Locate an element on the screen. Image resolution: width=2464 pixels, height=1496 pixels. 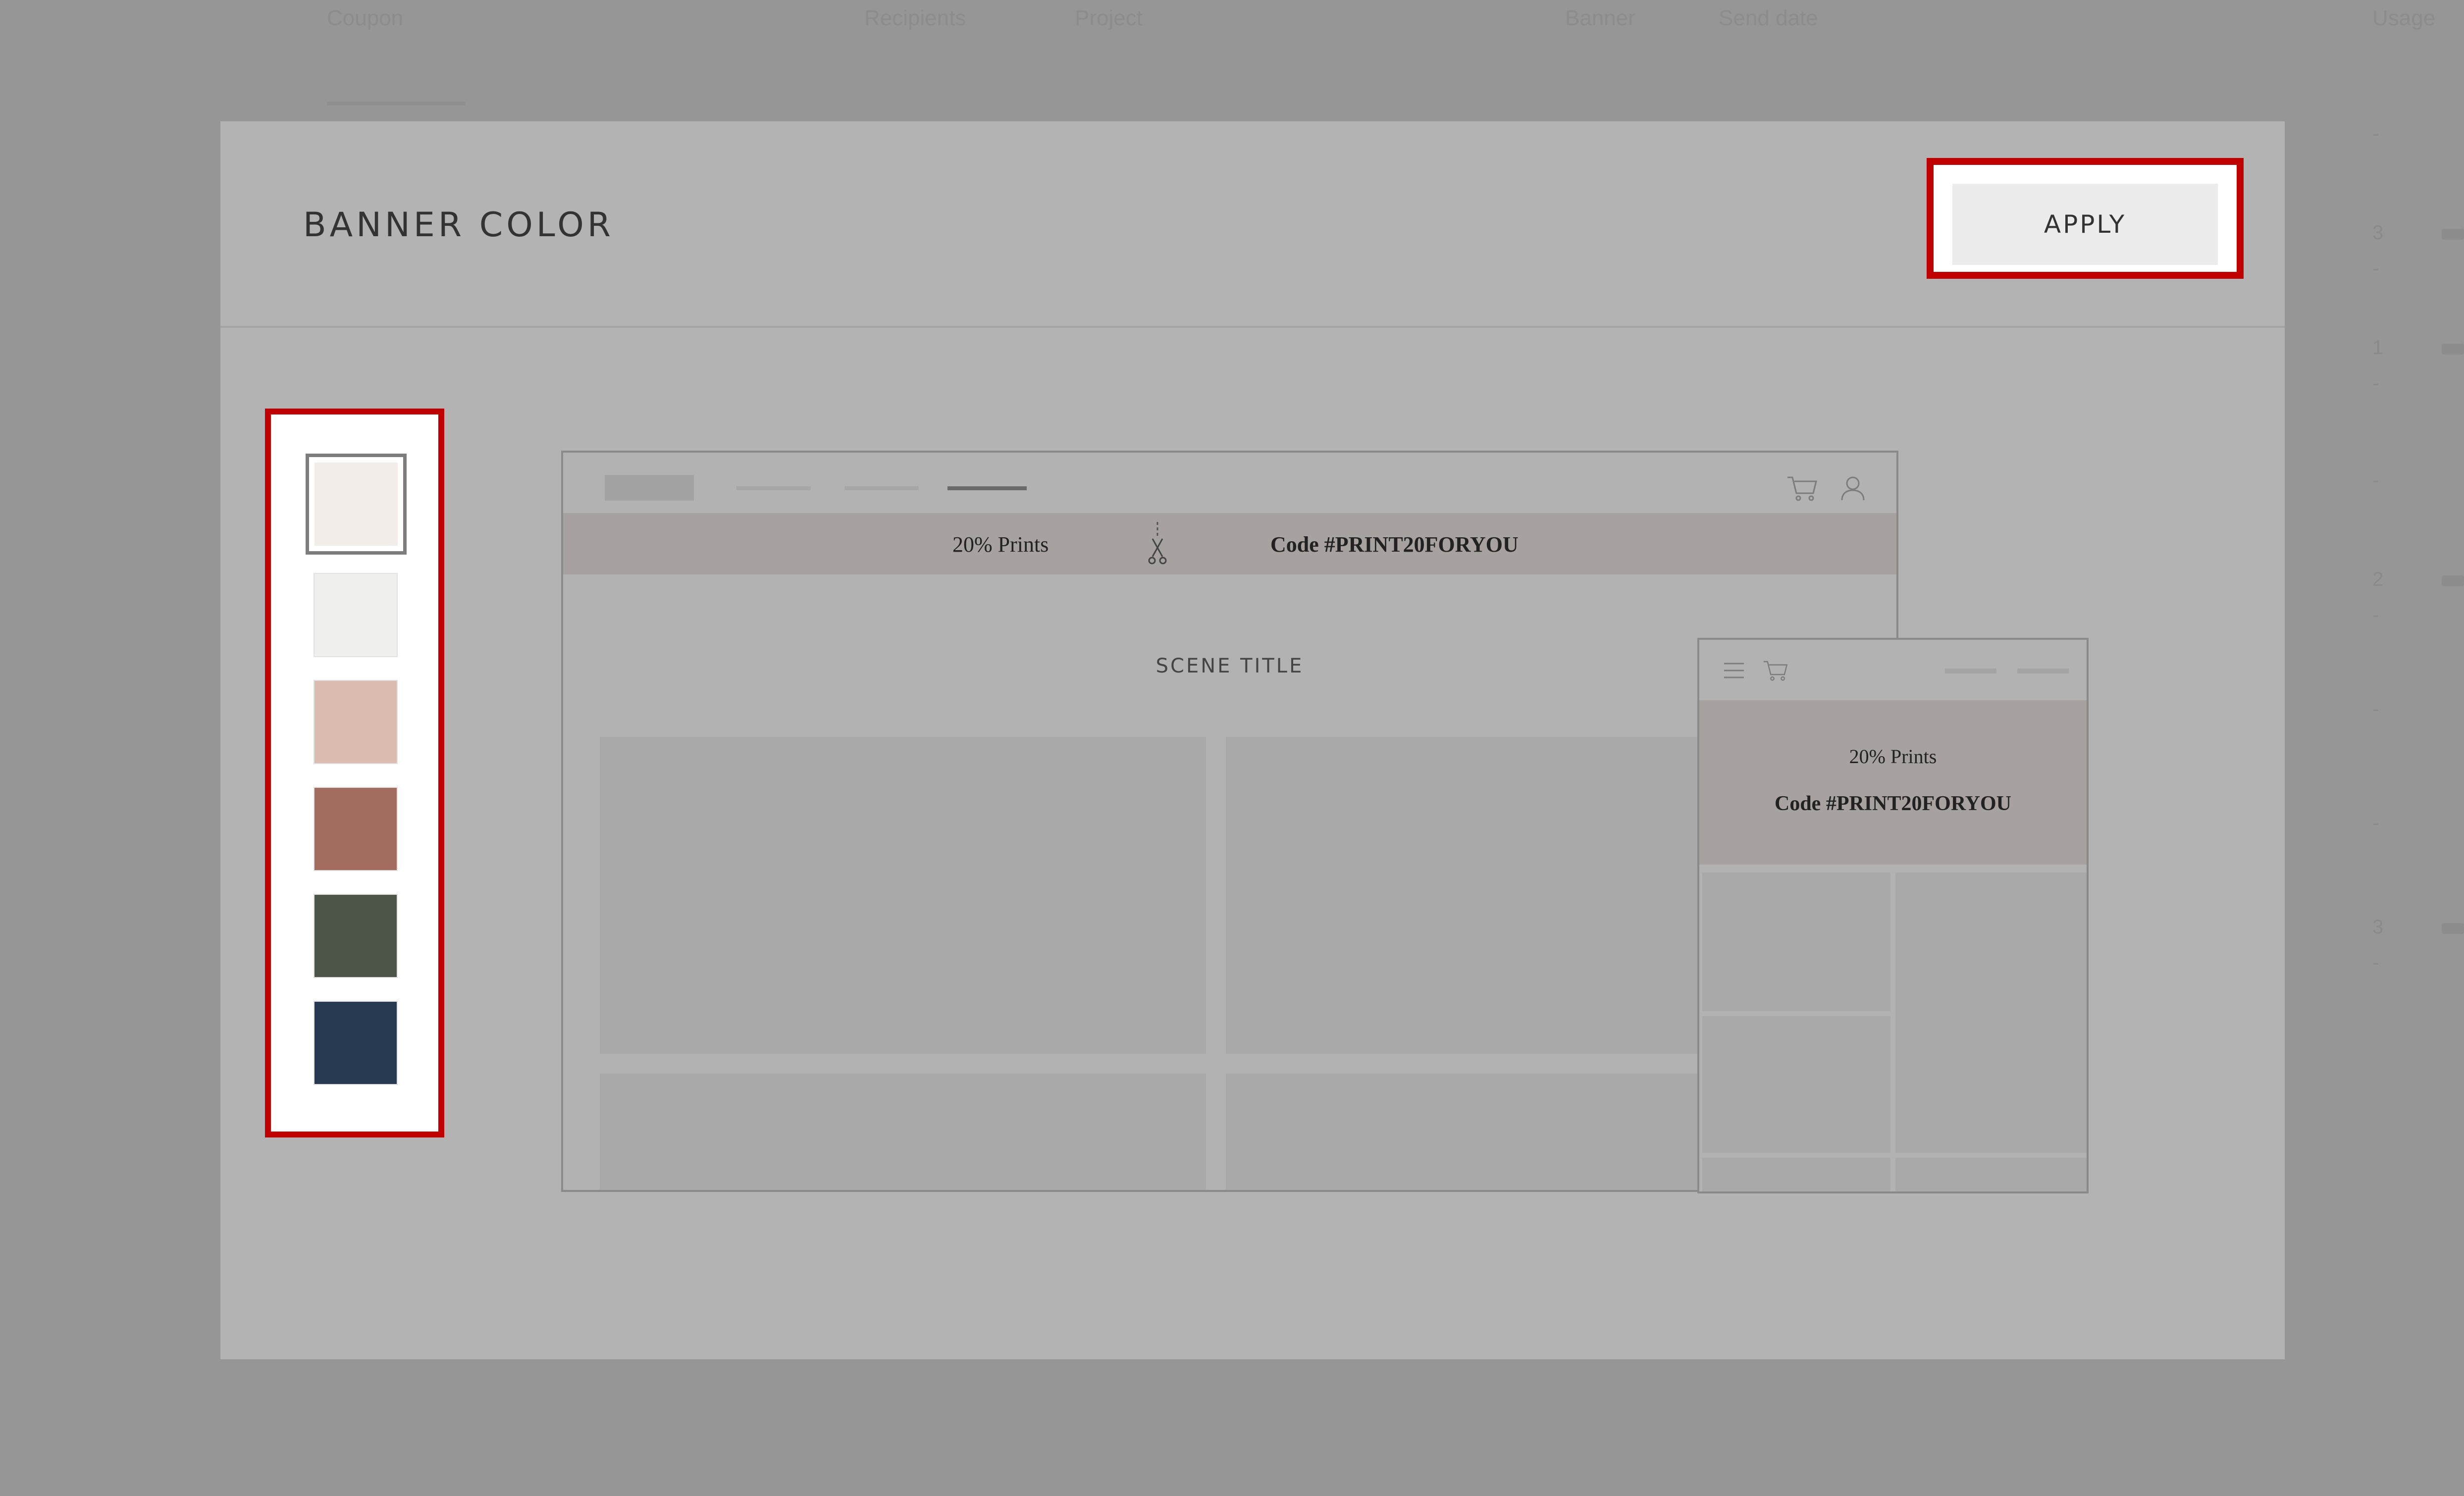
usage-value: 1 is located at coordinates (2378, 348).